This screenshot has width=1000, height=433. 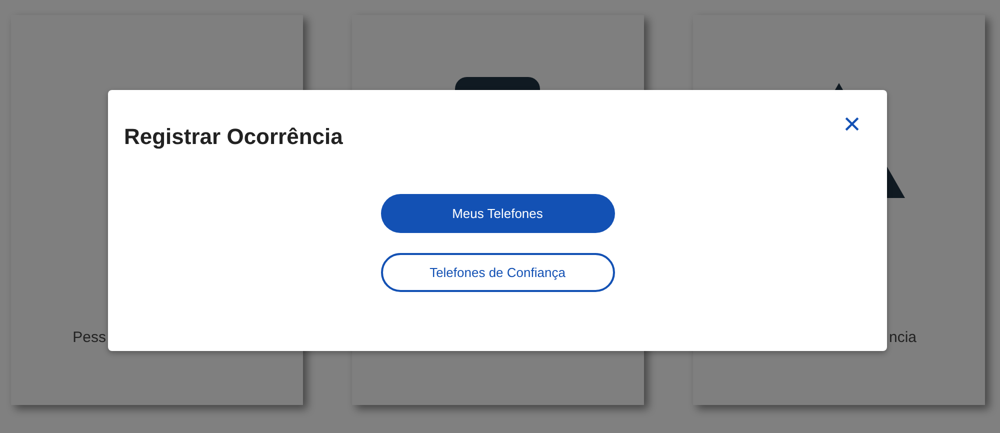 I want to click on primary-button: Meus Telefones, so click(x=497, y=213).